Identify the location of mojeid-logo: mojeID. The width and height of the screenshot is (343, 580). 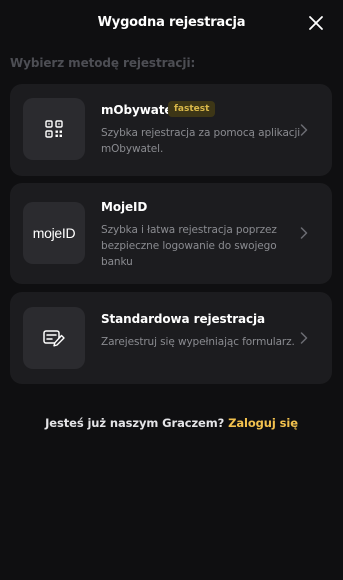
(54, 233).